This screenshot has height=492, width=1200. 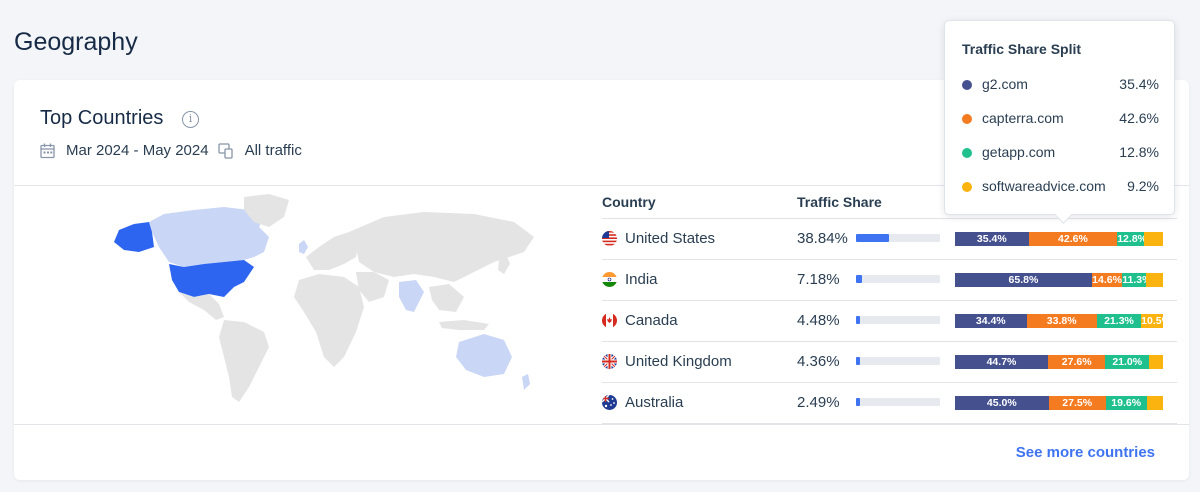 What do you see at coordinates (1061, 321) in the screenshot?
I see `split-segment: 33.8%` at bounding box center [1061, 321].